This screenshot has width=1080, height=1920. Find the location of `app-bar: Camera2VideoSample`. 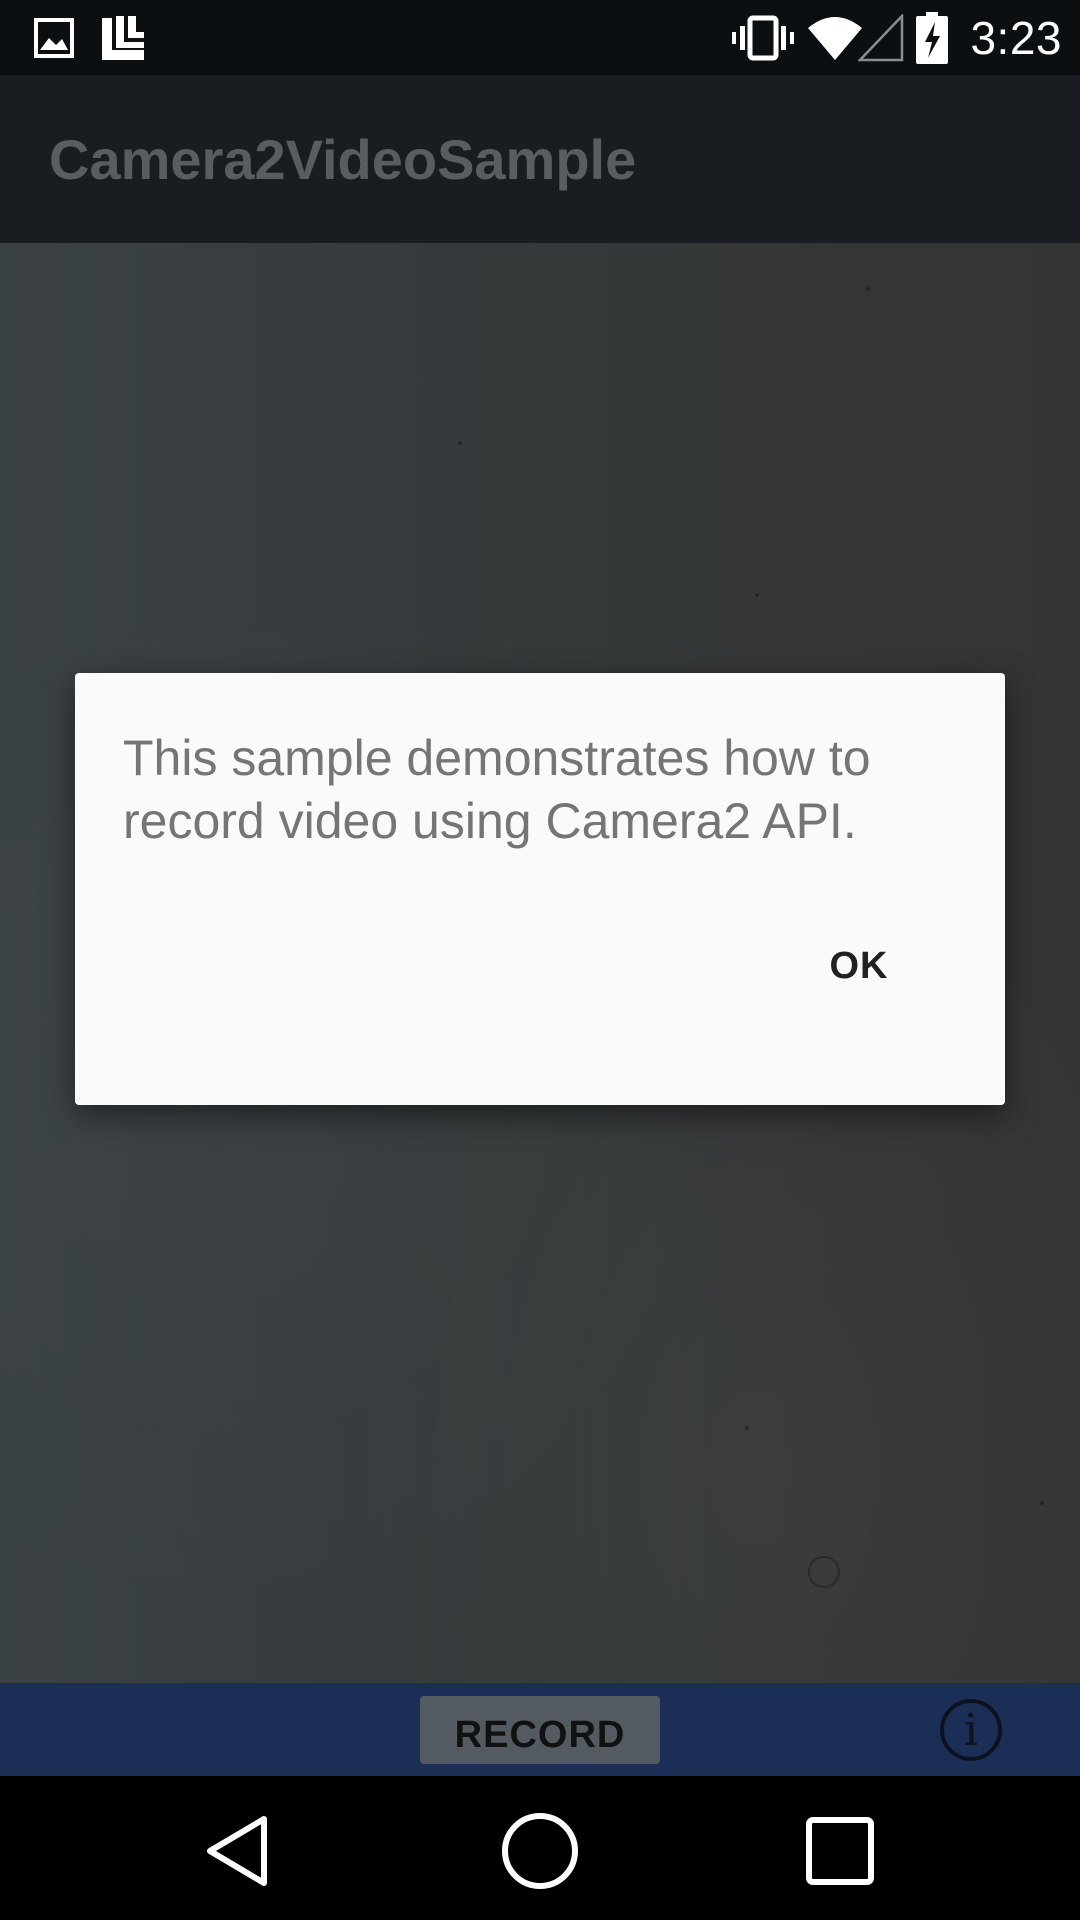

app-bar: Camera2VideoSample is located at coordinates (540, 159).